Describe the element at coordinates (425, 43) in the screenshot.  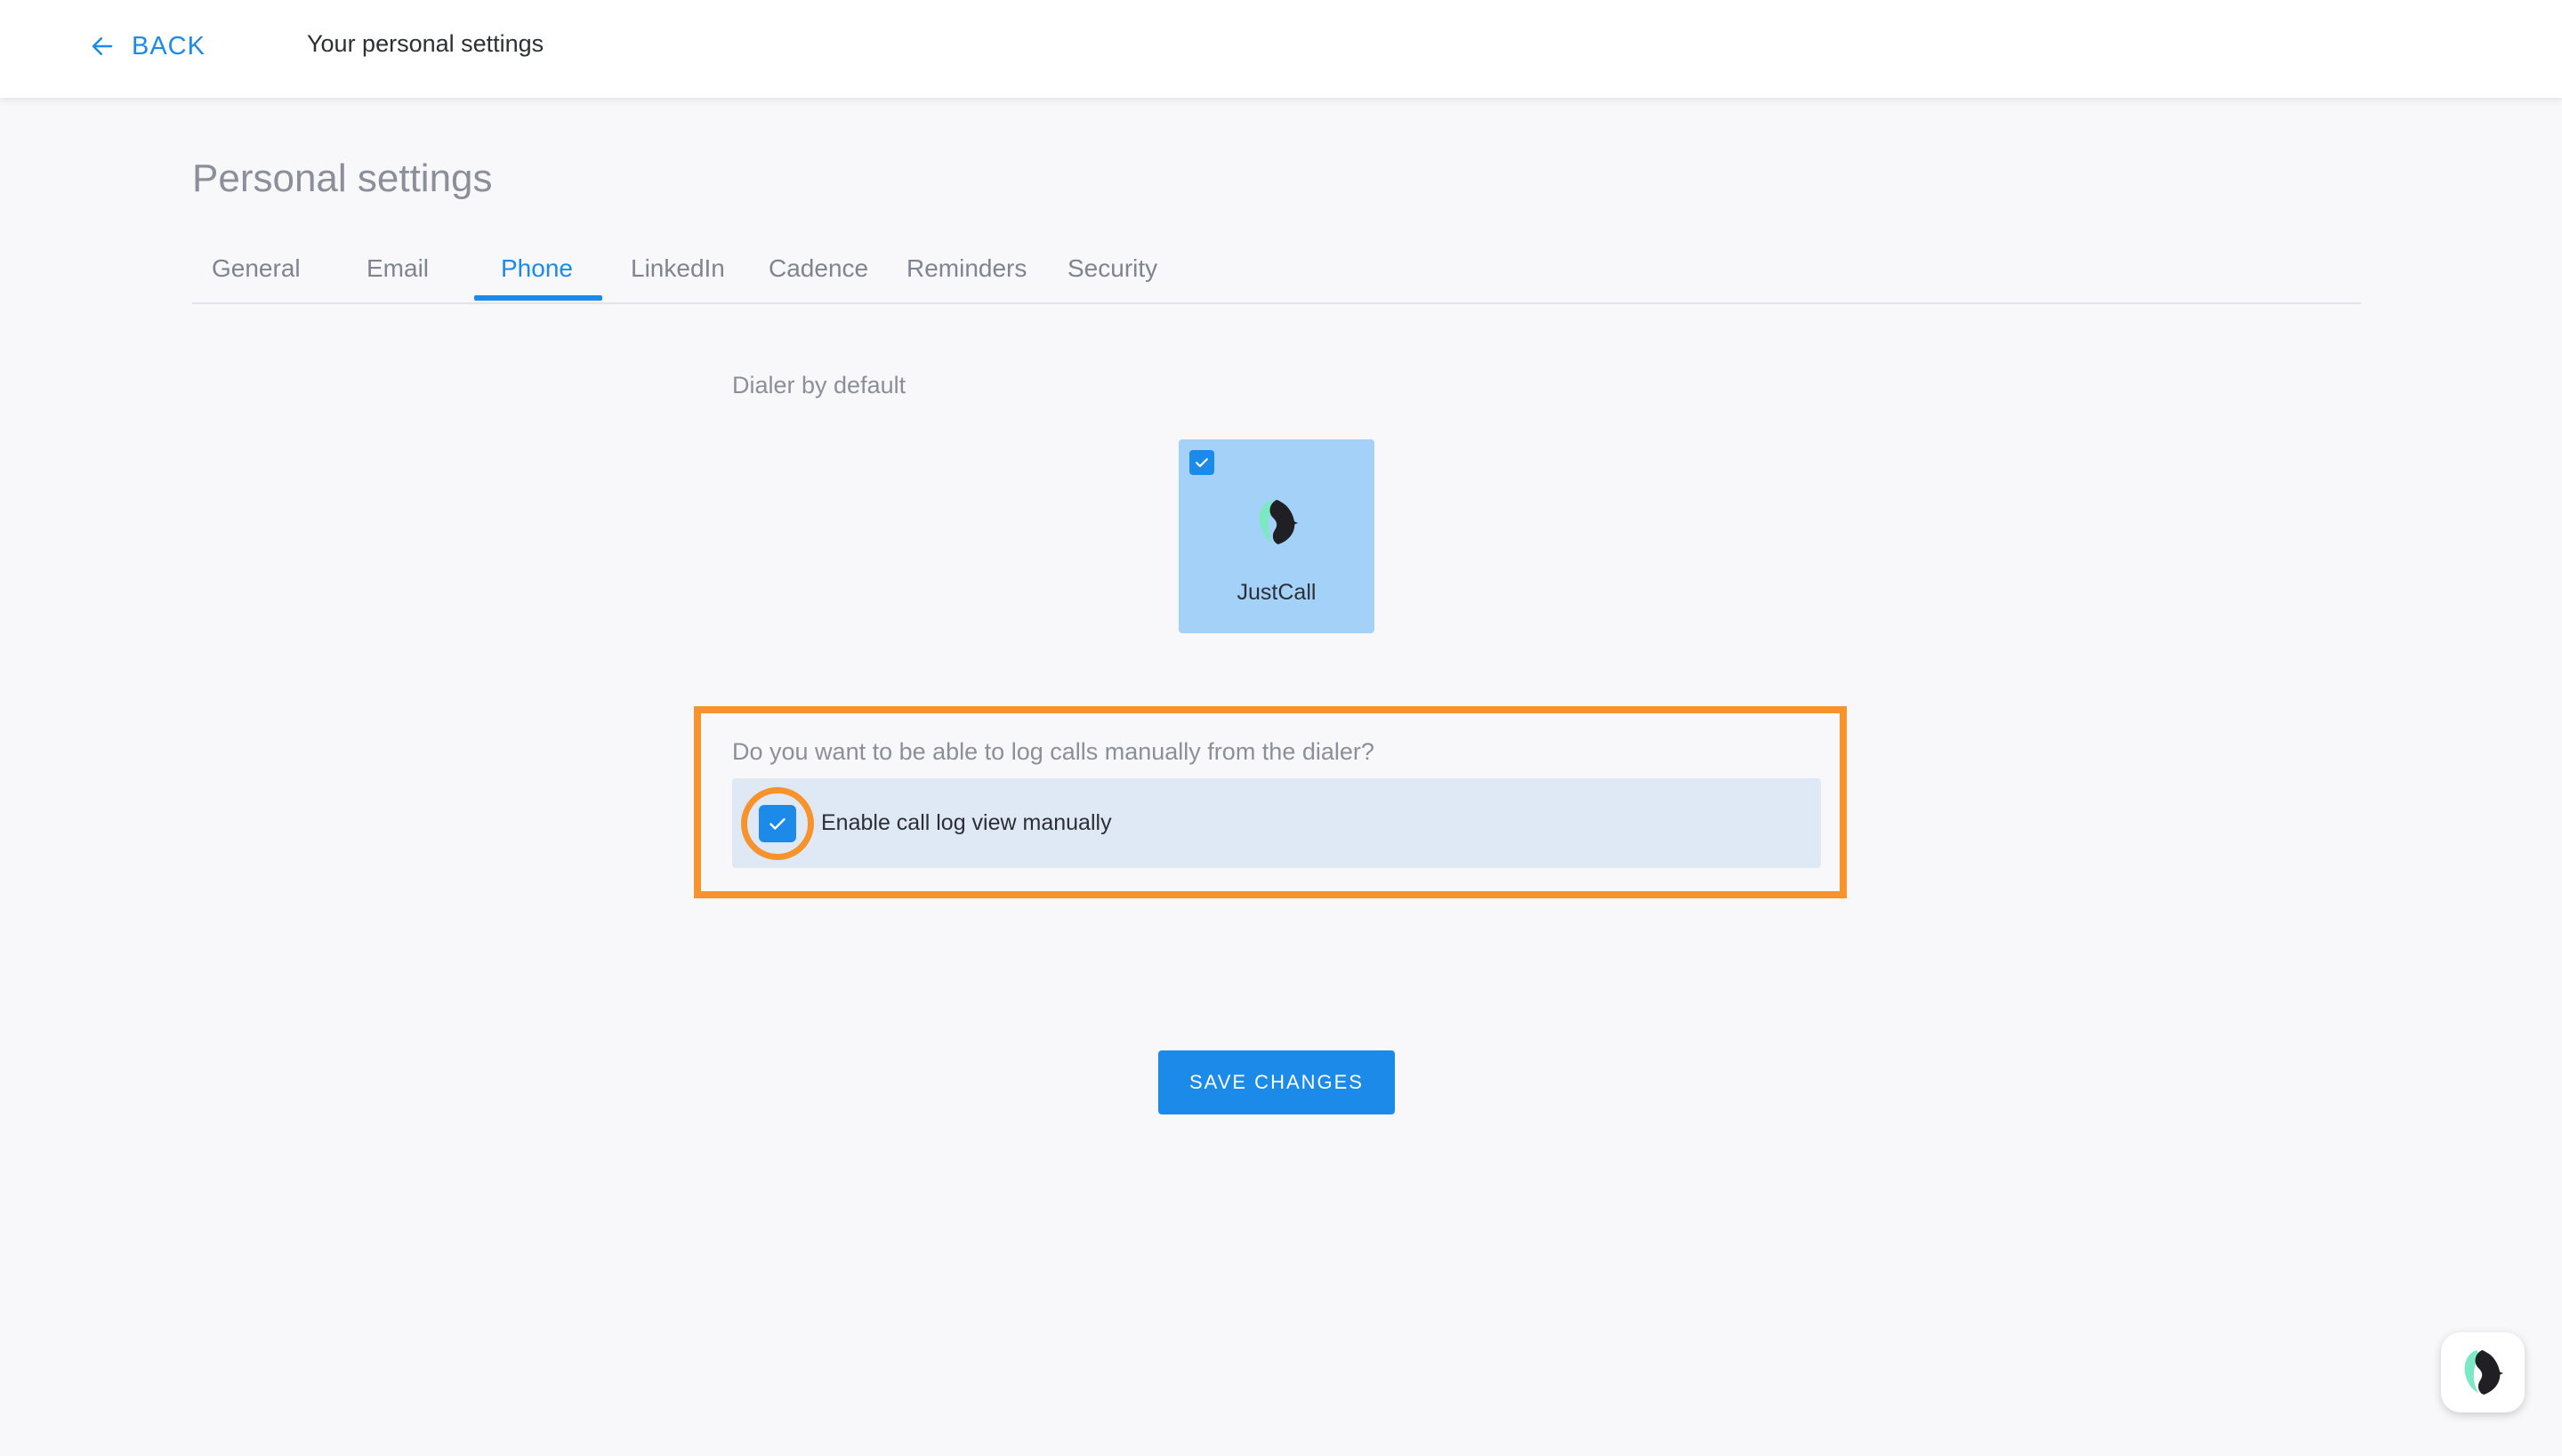
I see `topbar-title: Your personal settings` at that location.